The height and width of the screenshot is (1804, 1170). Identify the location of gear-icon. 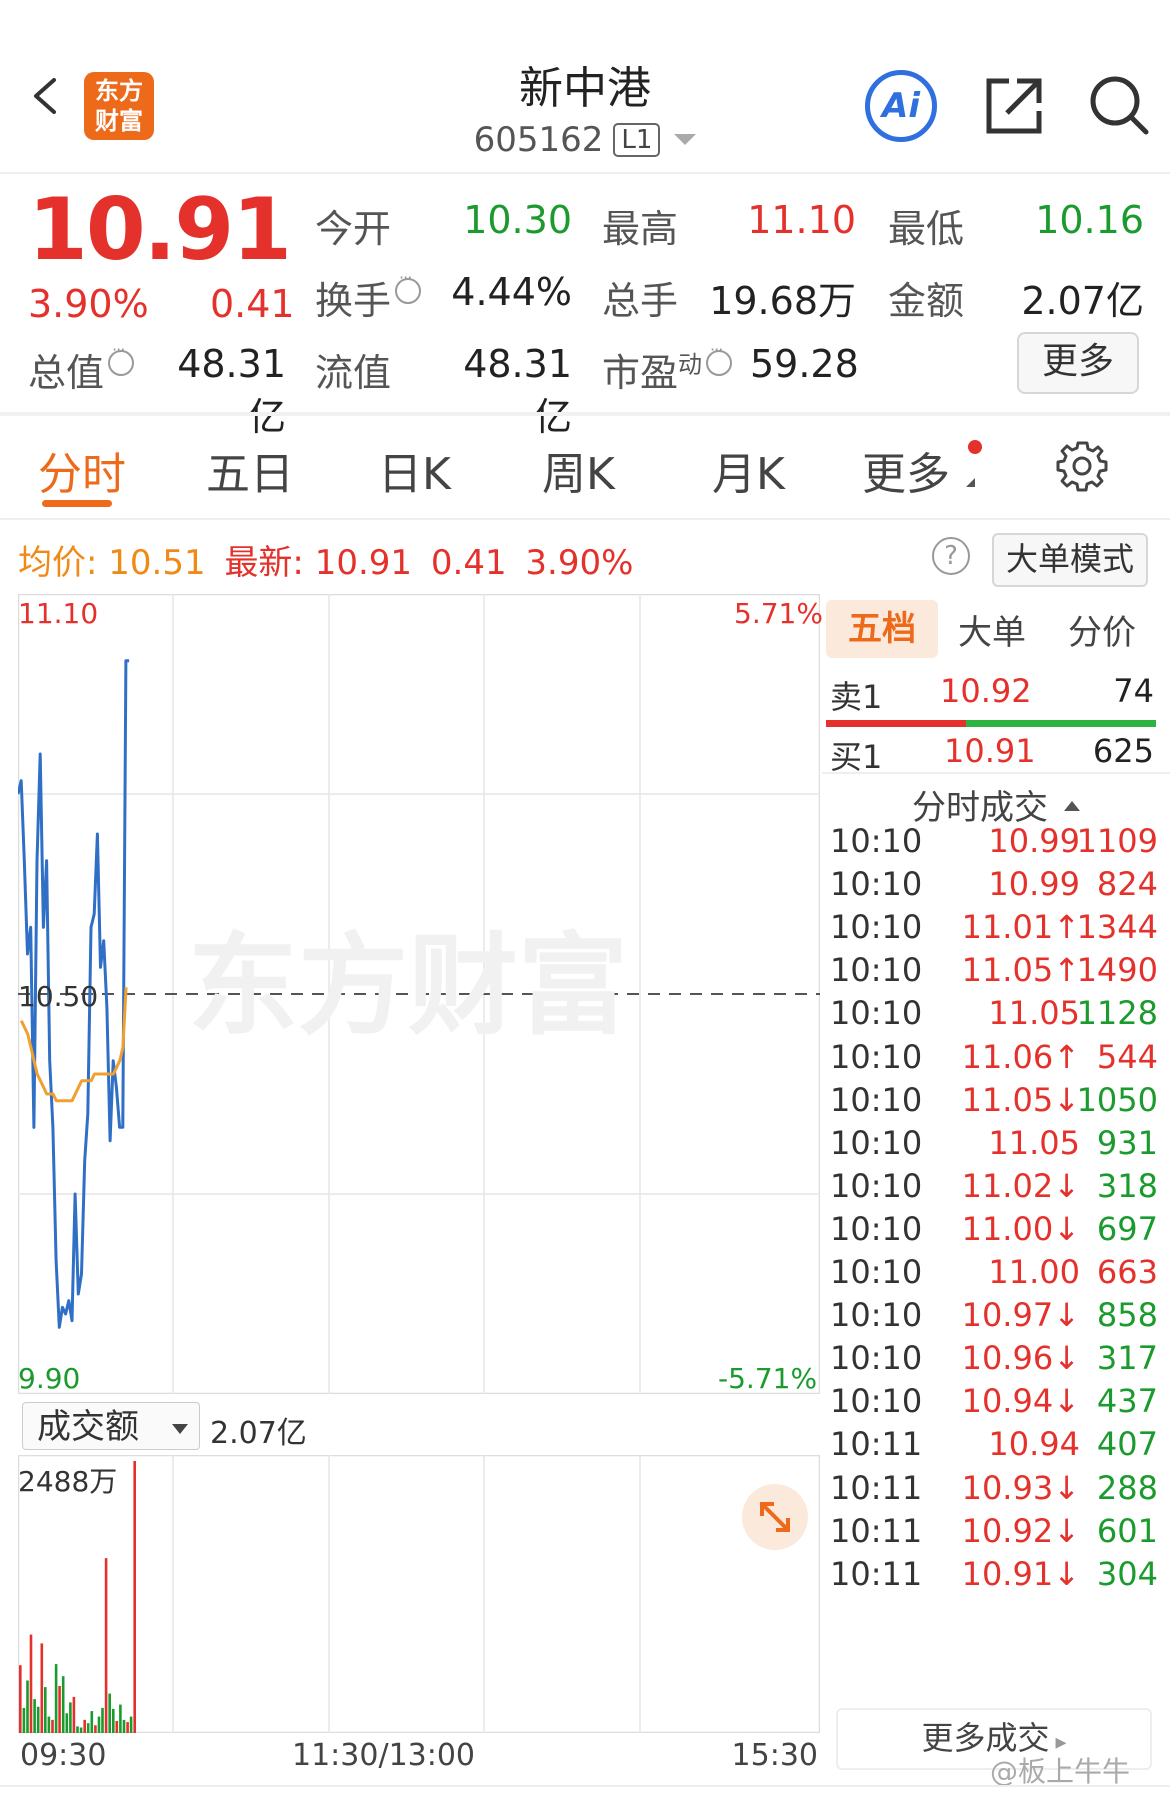
(1082, 466).